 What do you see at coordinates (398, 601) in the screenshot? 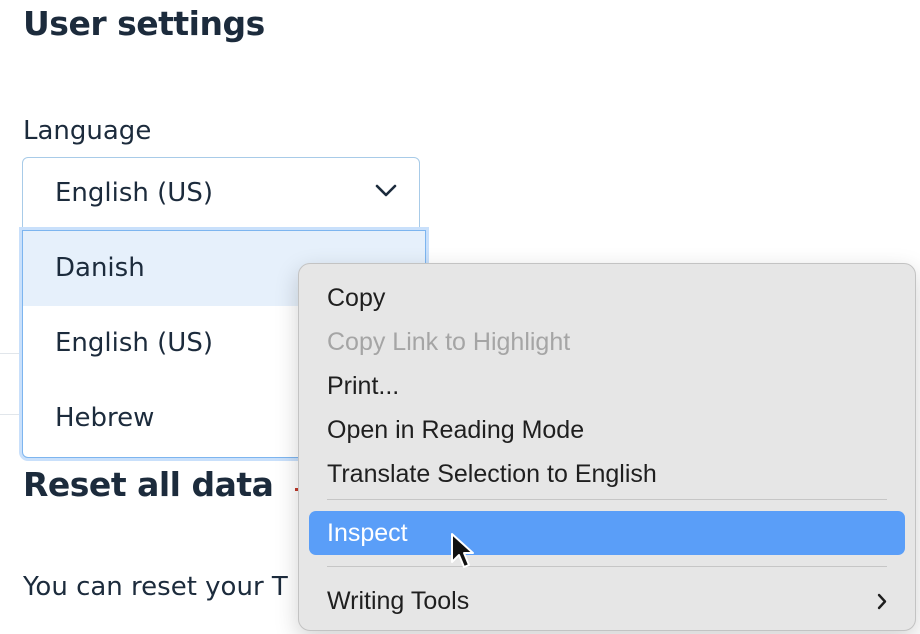
I see `menu-item-writing-tools-label: Writing Tools` at bounding box center [398, 601].